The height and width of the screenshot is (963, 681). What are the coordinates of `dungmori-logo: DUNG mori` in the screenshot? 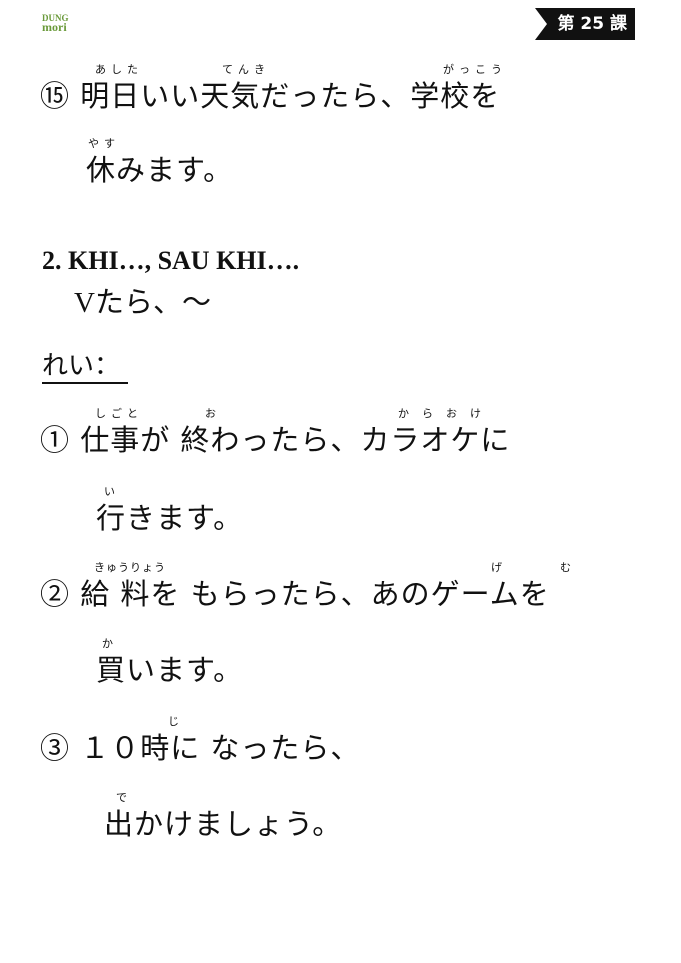 It's located at (55, 24).